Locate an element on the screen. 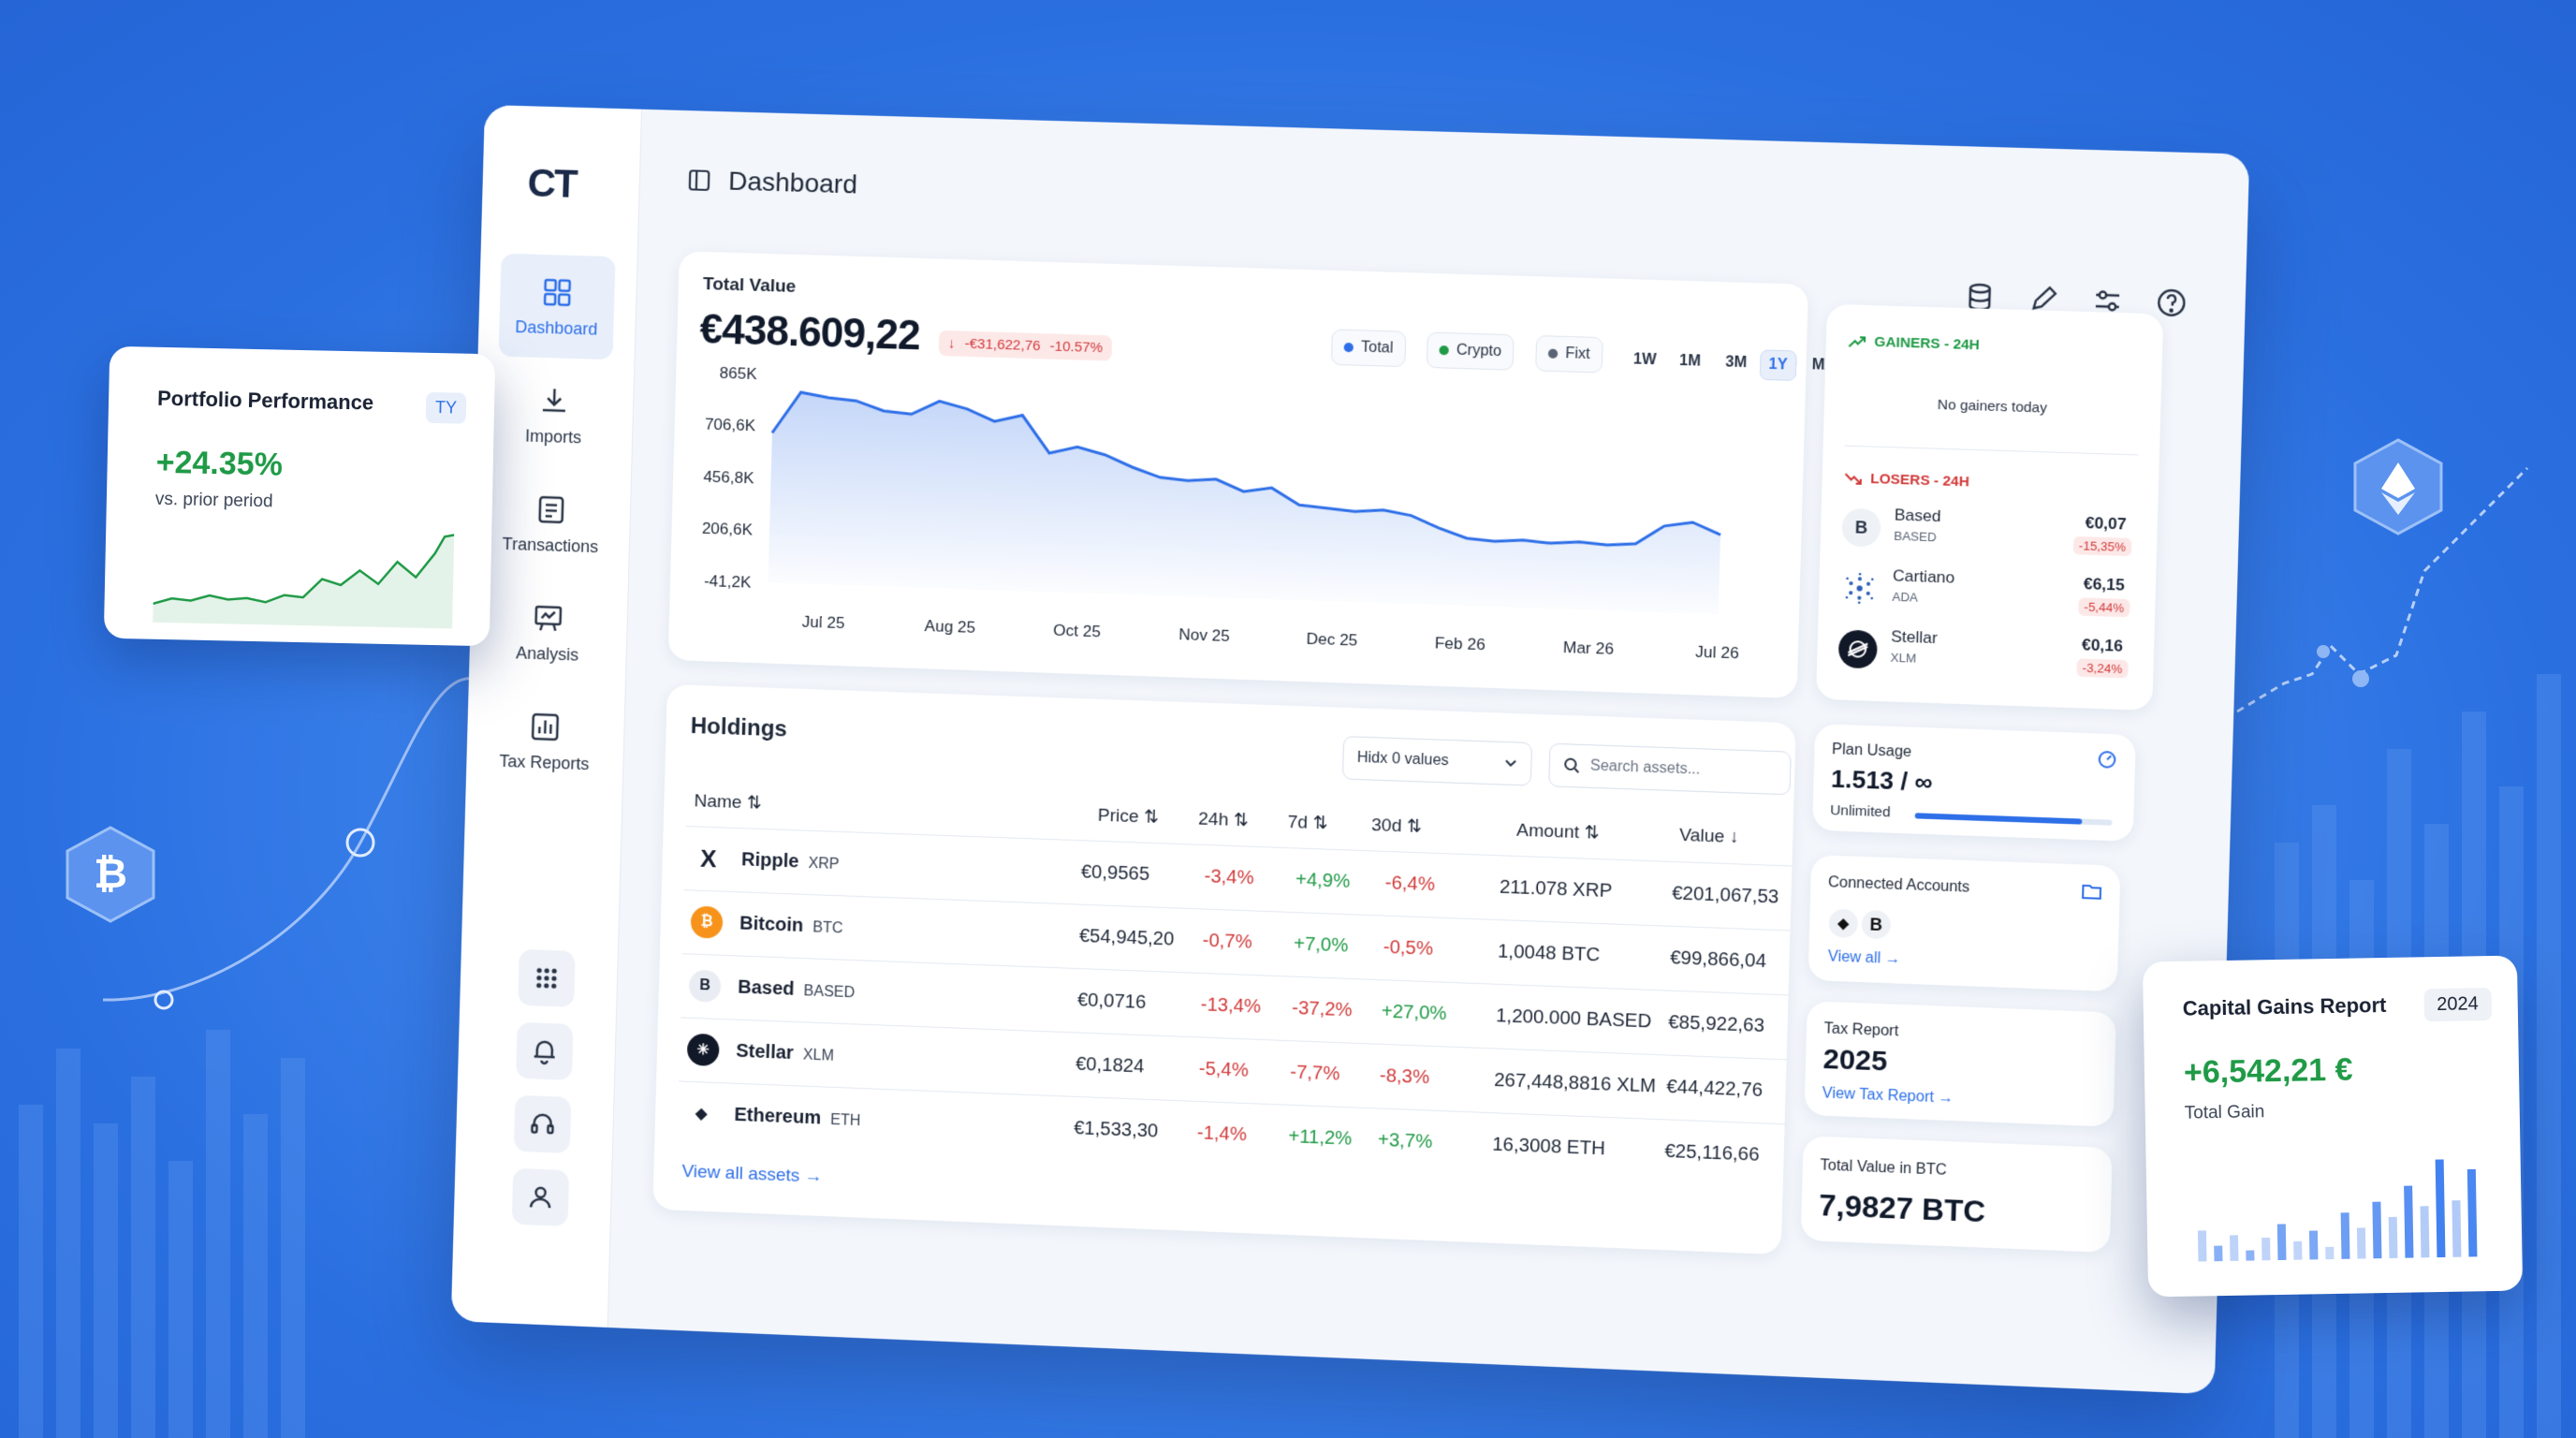 This screenshot has width=2576, height=1438. asset-symbol: BTC is located at coordinates (827, 928).